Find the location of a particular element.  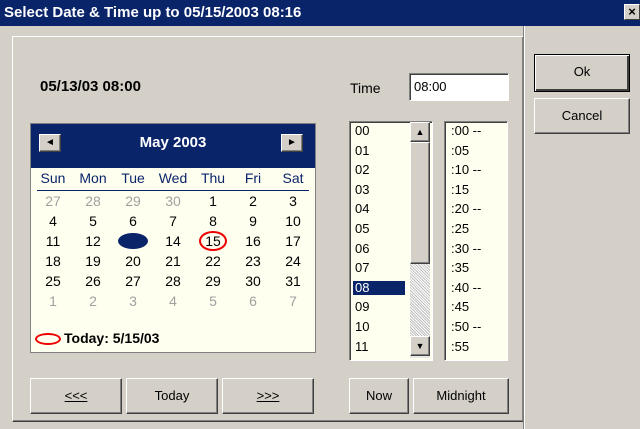

now-button: Now is located at coordinates (379, 396).